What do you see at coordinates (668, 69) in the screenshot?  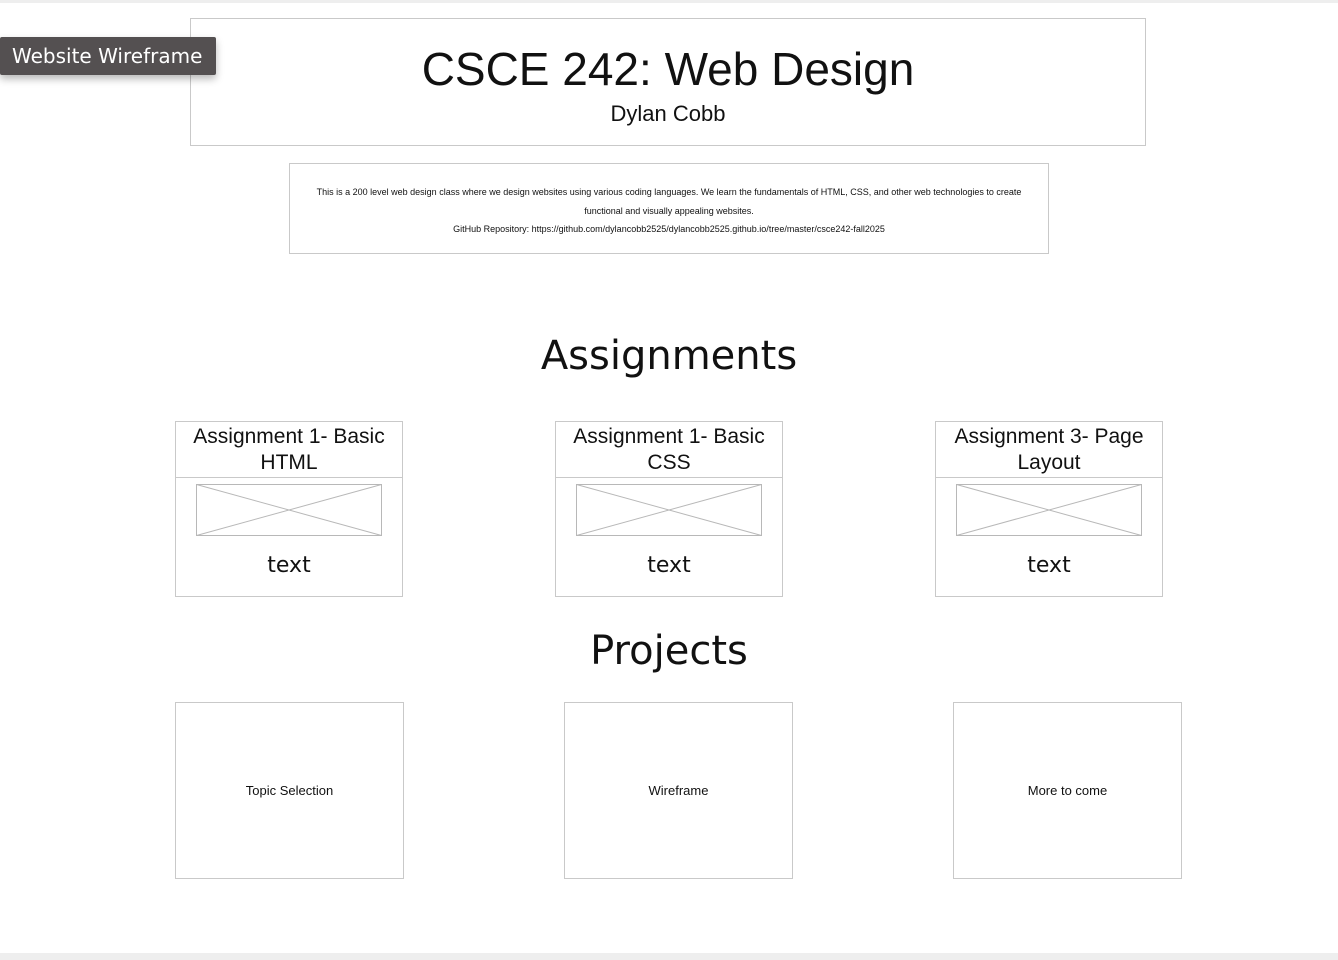 I see `page-title: CSCE 242: Web Design` at bounding box center [668, 69].